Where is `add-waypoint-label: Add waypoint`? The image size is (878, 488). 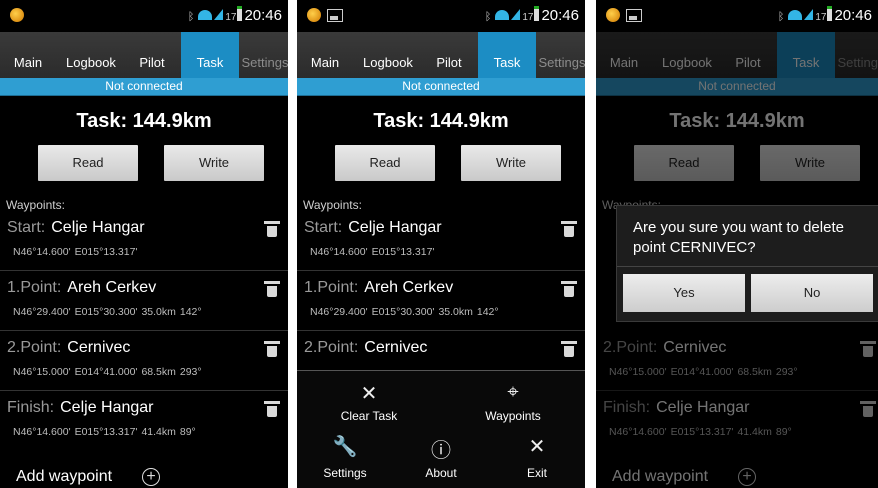 add-waypoint-label: Add waypoint is located at coordinates (64, 476).